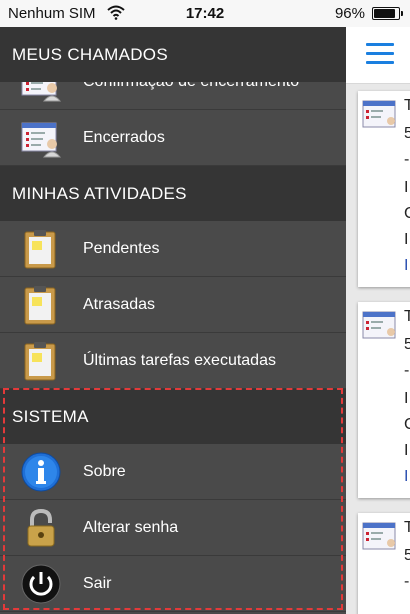 This screenshot has height=614, width=410. What do you see at coordinates (41, 584) in the screenshot?
I see `power-icon` at bounding box center [41, 584].